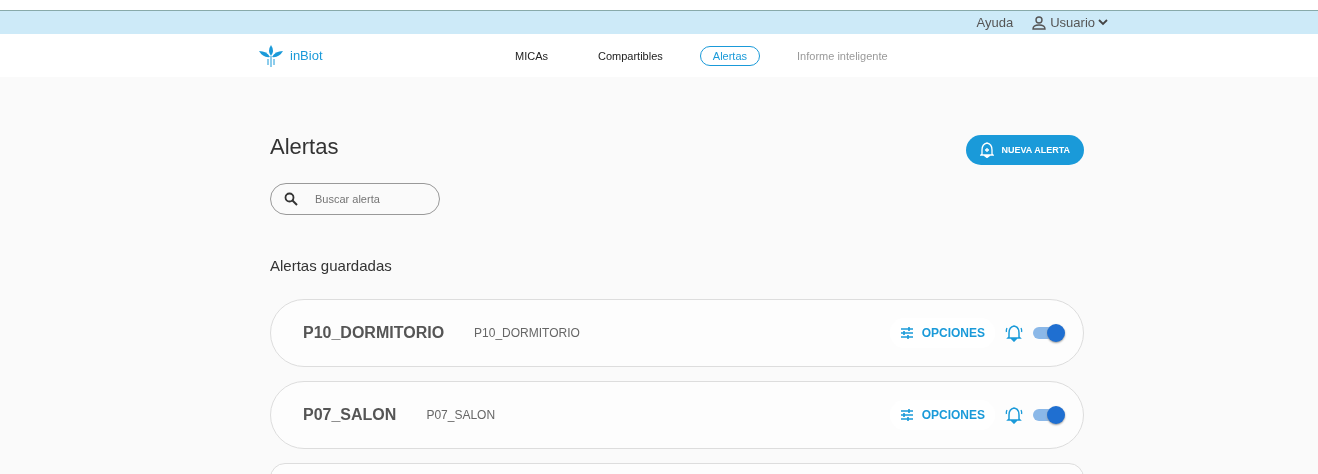  What do you see at coordinates (355, 199) in the screenshot?
I see `search-field: Buscar alerta` at bounding box center [355, 199].